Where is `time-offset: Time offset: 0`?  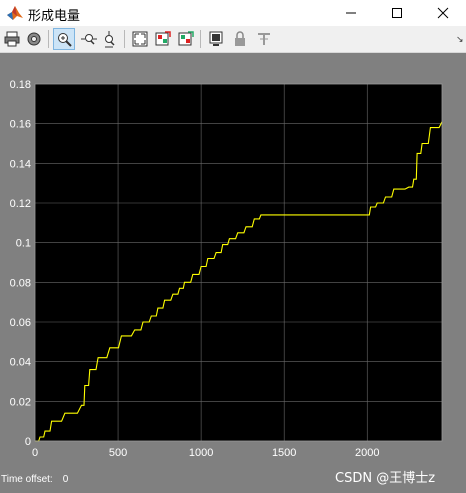 time-offset: Time offset: 0 is located at coordinates (34, 479).